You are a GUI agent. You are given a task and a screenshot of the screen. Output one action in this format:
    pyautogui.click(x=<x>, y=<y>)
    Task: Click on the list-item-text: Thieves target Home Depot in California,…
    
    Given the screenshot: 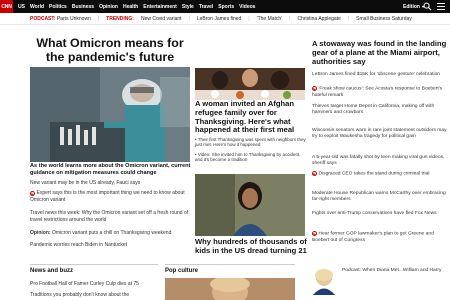 What is the action you would take?
    pyautogui.click(x=373, y=109)
    